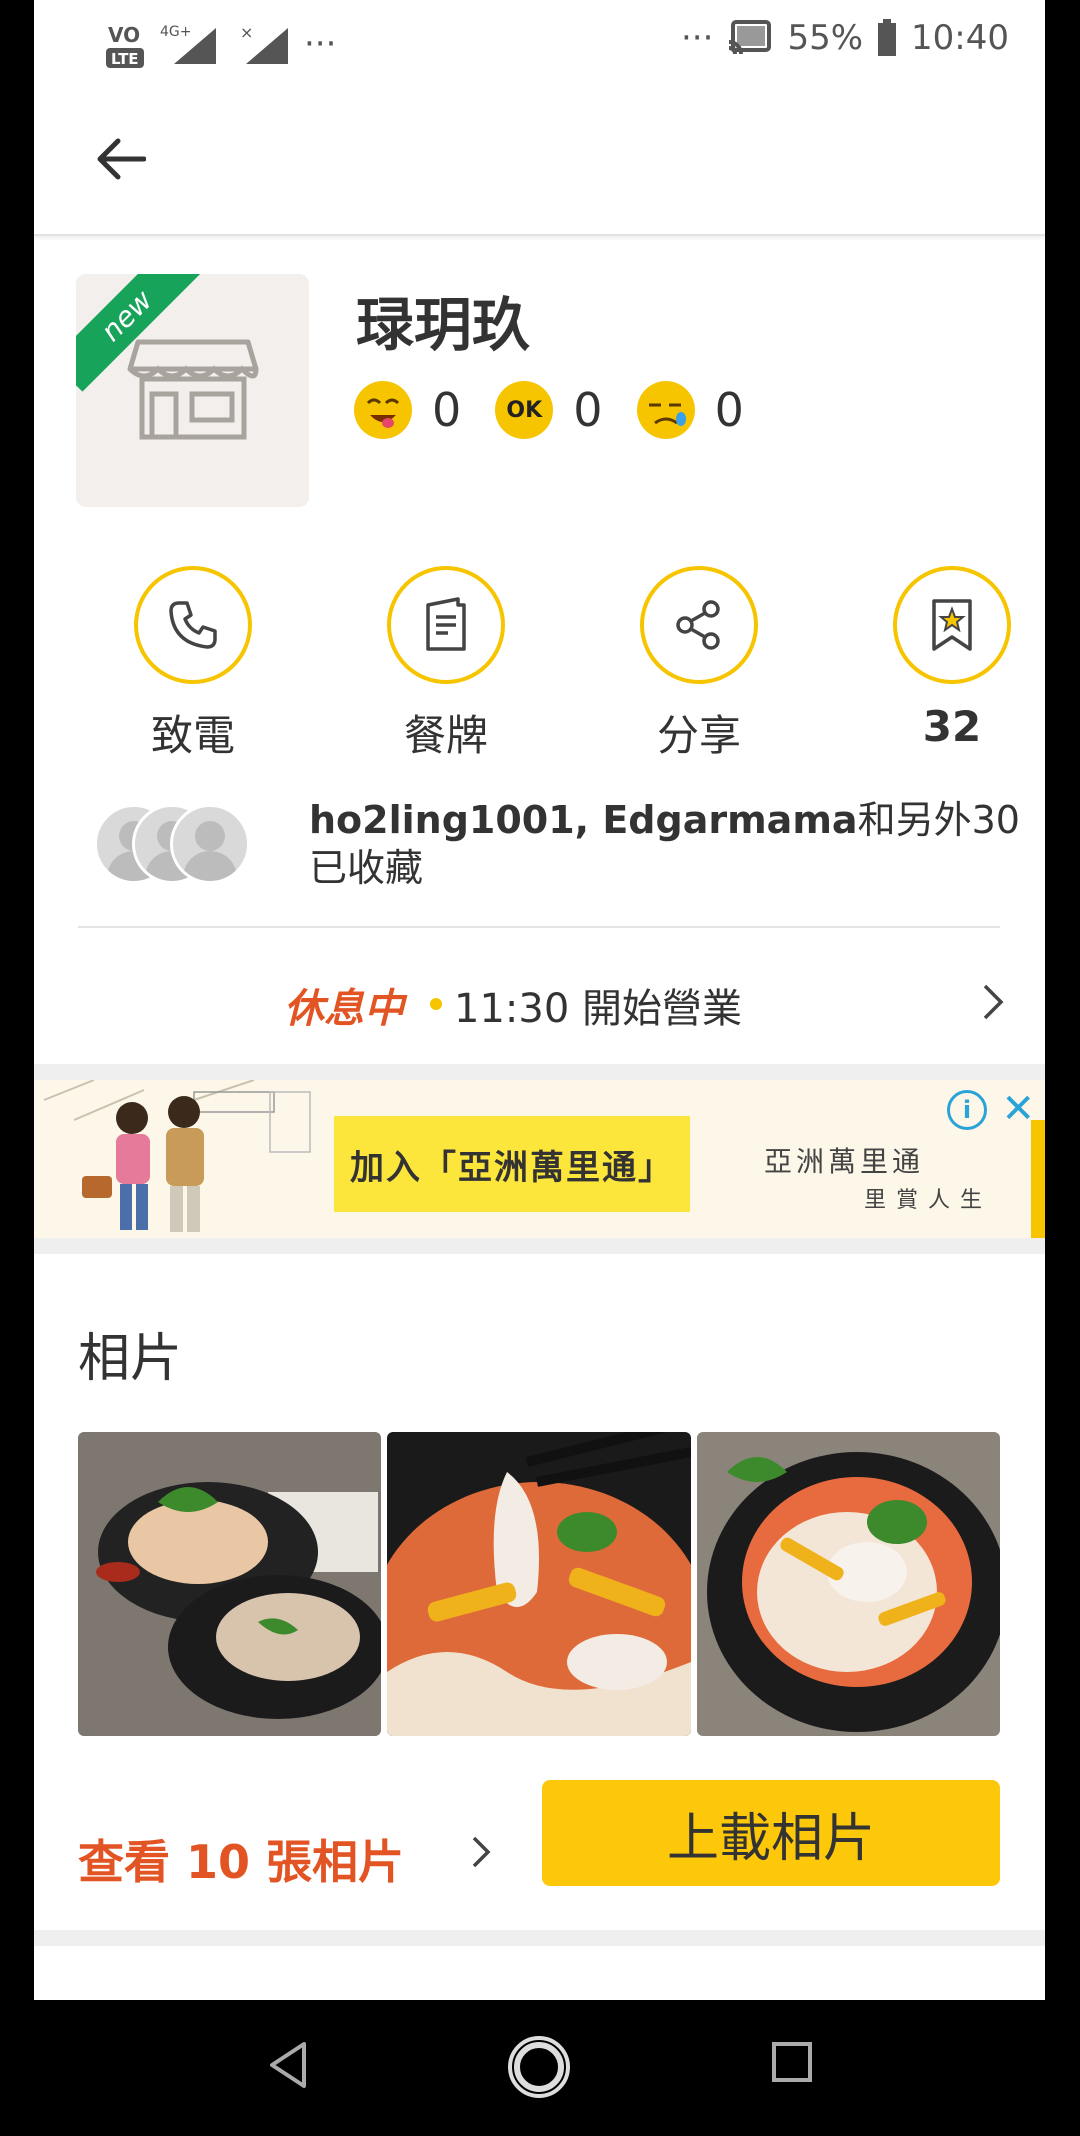 The image size is (1080, 2136). I want to click on share-button: 分享, so click(699, 664).